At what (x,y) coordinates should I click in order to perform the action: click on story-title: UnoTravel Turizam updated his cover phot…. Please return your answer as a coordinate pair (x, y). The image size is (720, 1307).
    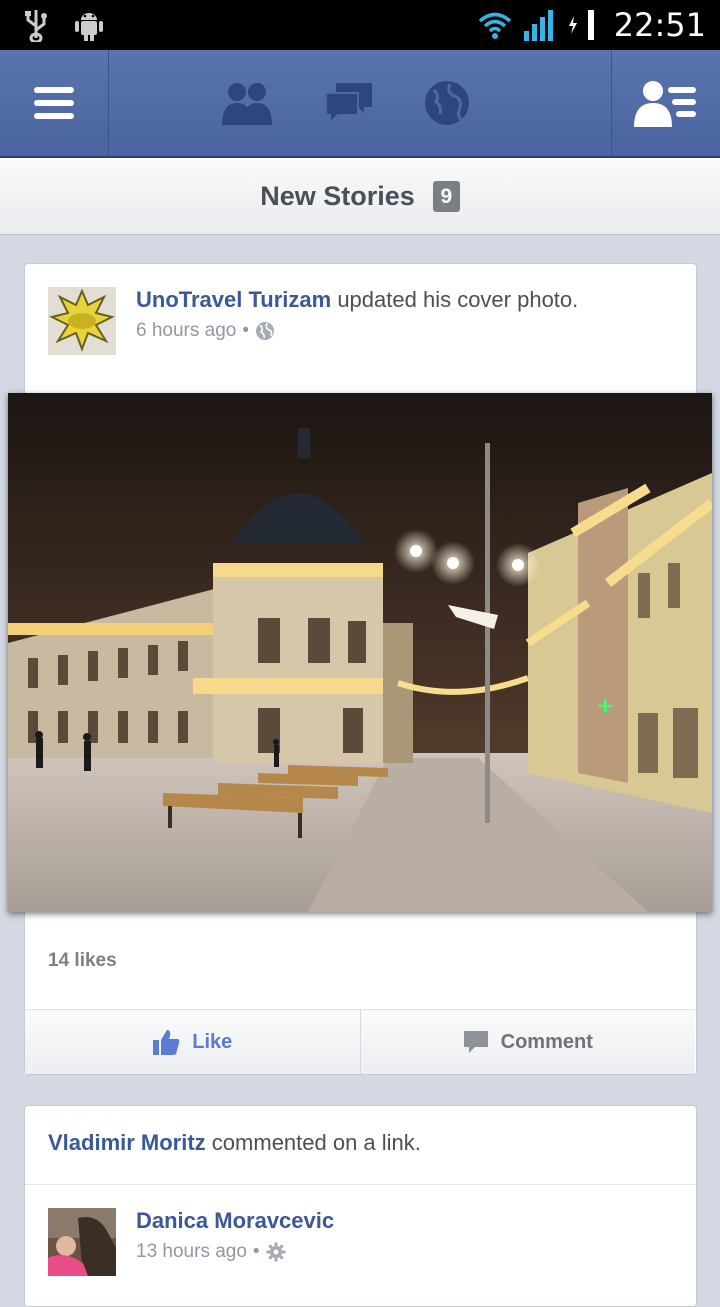
    Looking at the image, I should click on (357, 300).